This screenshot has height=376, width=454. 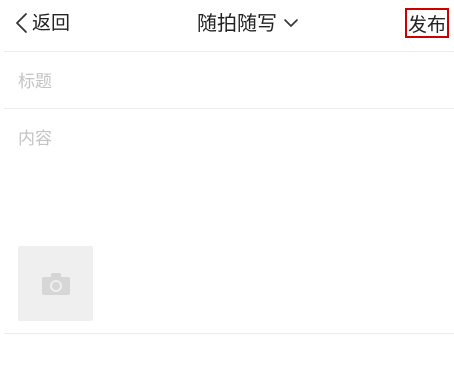 I want to click on chevron-down-icon, so click(x=291, y=23).